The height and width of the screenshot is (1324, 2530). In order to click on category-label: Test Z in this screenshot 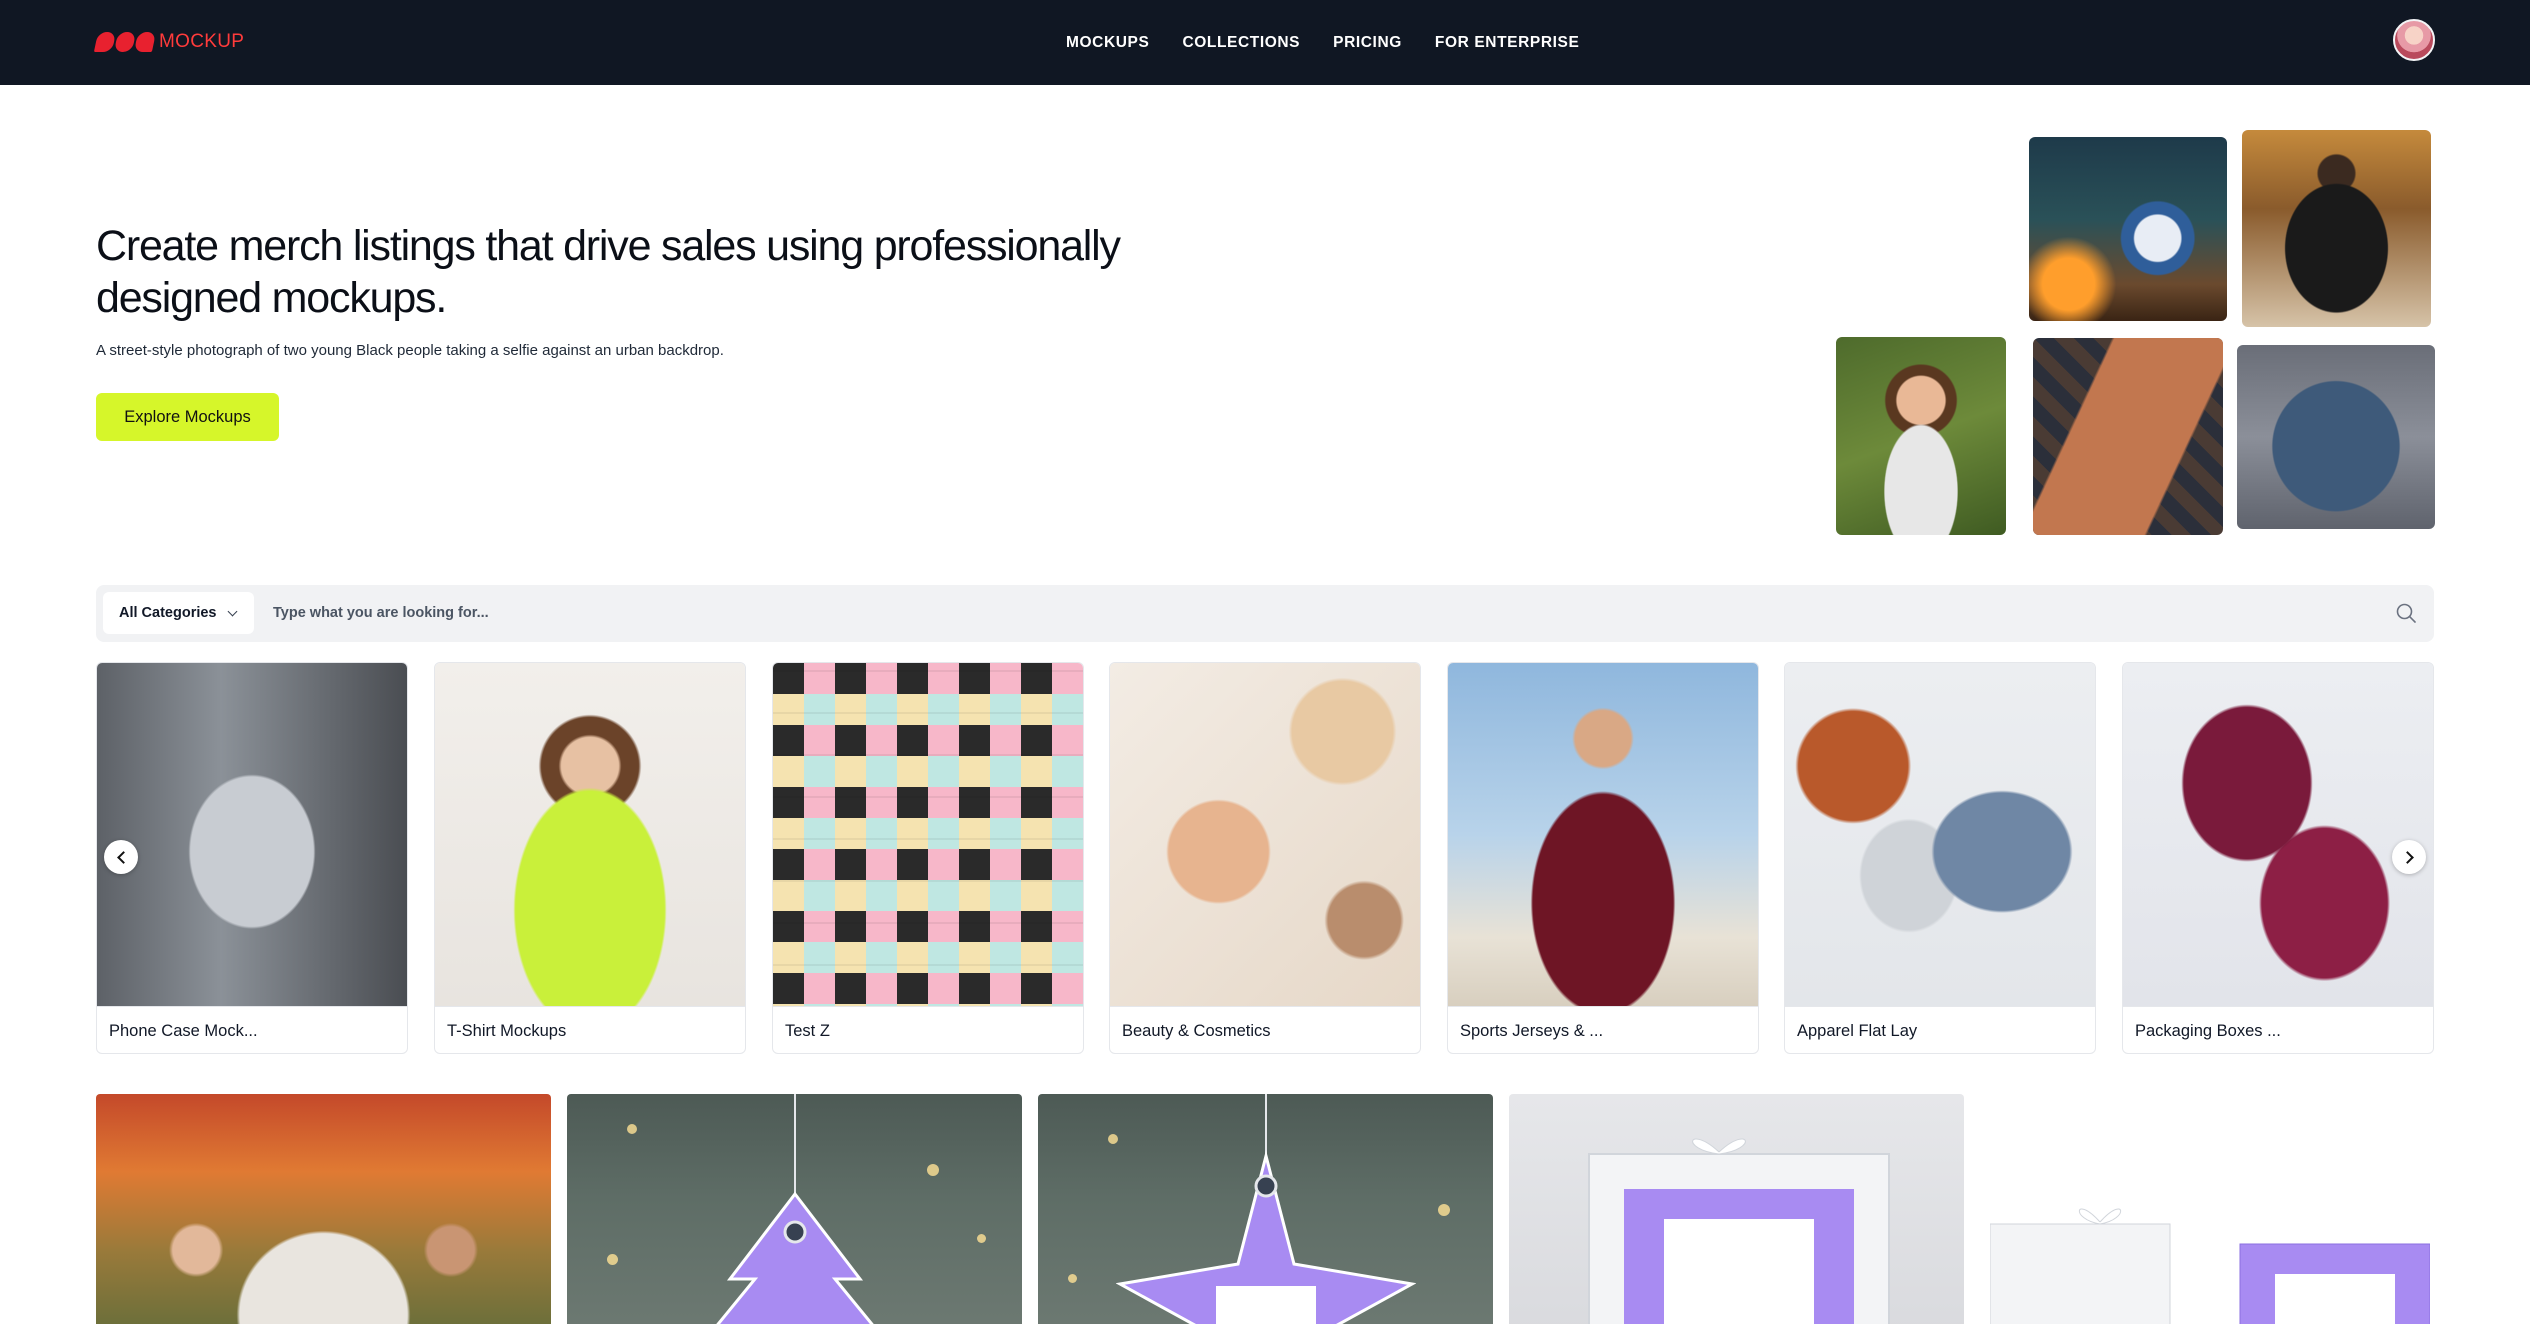, I will do `click(928, 1029)`.